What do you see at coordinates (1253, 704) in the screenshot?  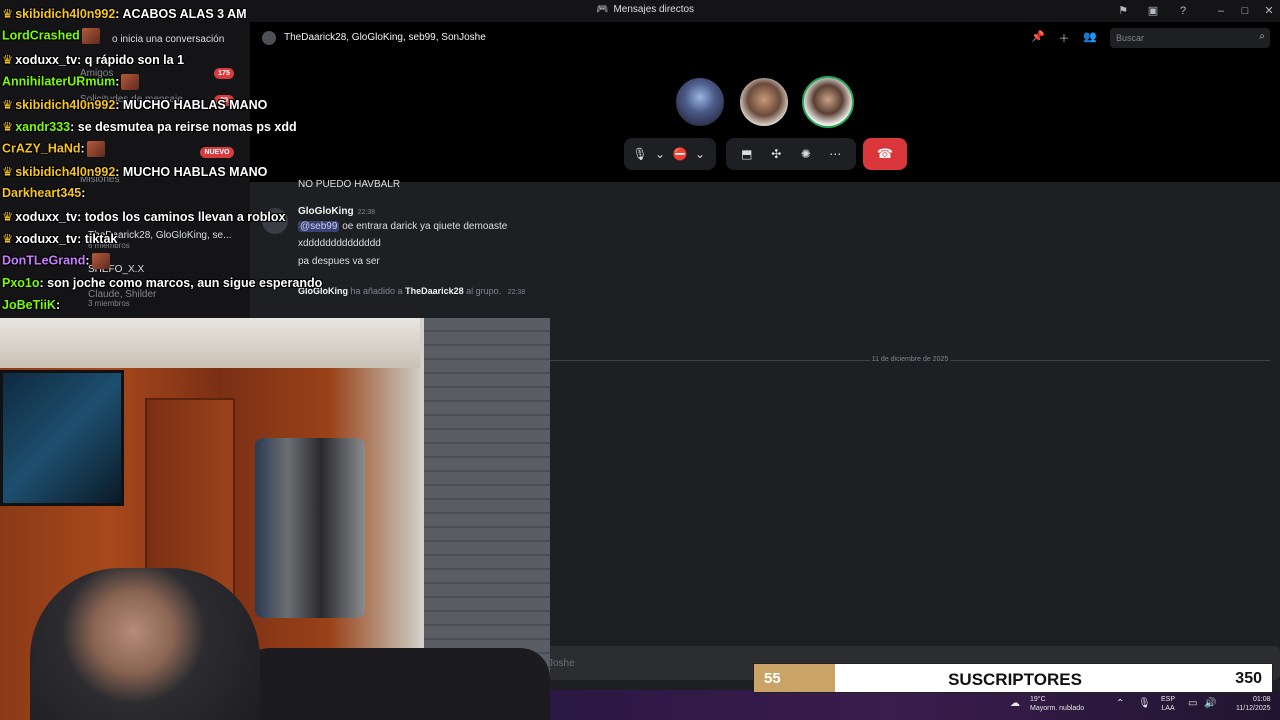 I see `clock: 01:08 11/12/2025` at bounding box center [1253, 704].